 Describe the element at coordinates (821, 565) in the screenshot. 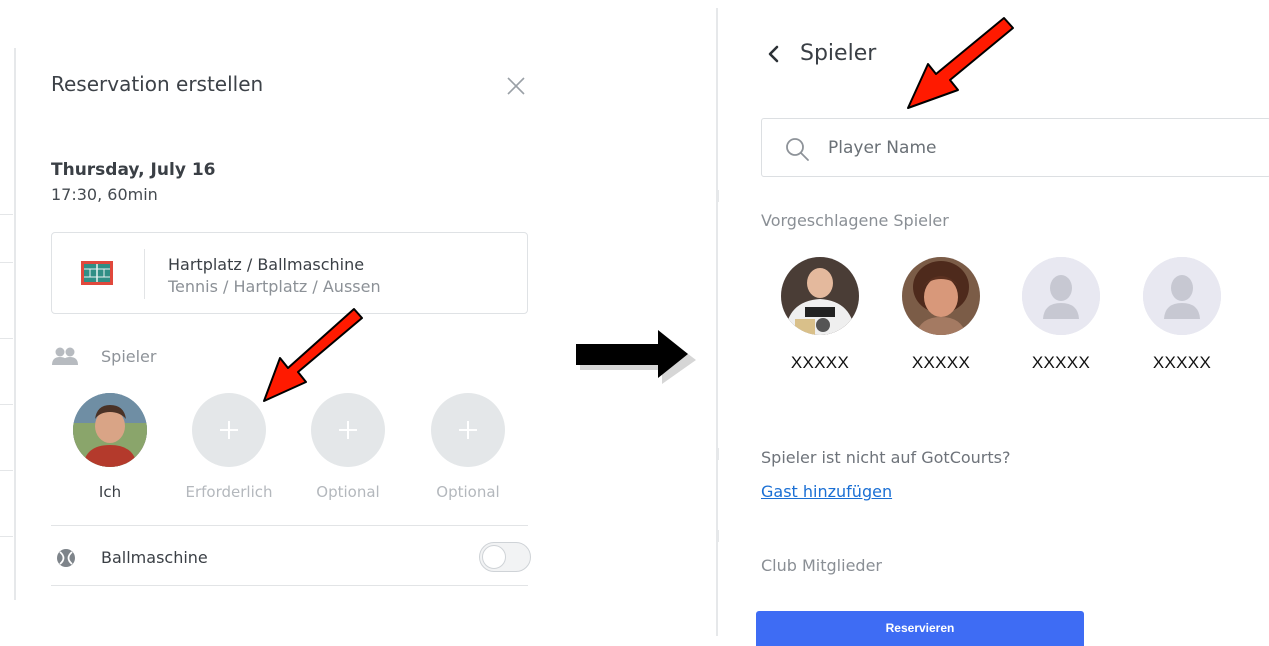

I see `club-members-label: Club Mitglieder` at that location.